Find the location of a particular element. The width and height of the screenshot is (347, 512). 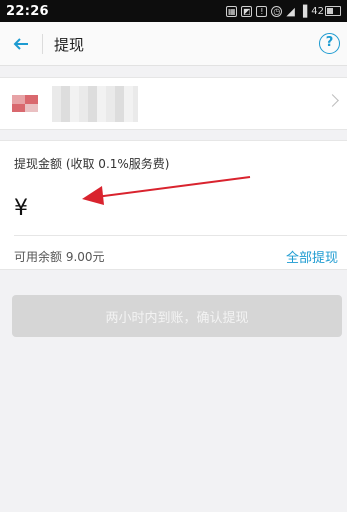

nav-divider is located at coordinates (42, 44).